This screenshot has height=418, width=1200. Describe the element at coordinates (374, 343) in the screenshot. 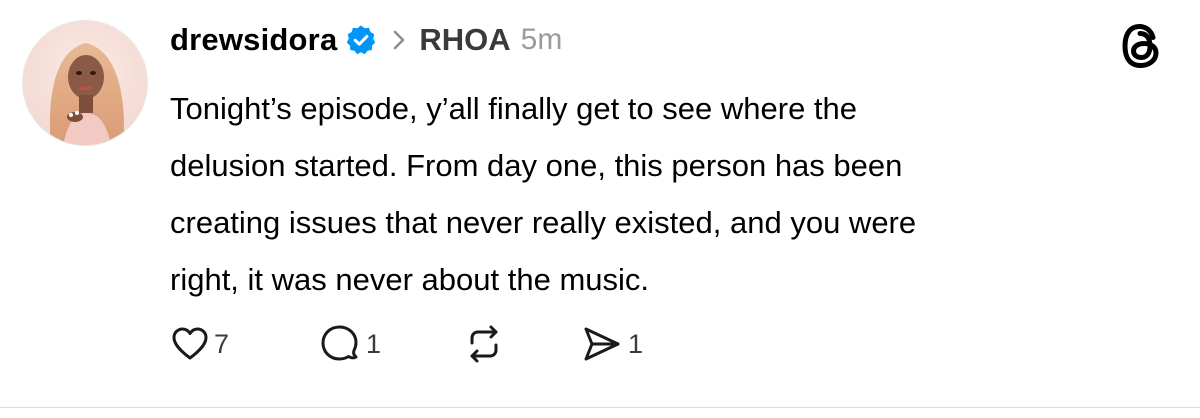

I see `reply-count: 1` at that location.